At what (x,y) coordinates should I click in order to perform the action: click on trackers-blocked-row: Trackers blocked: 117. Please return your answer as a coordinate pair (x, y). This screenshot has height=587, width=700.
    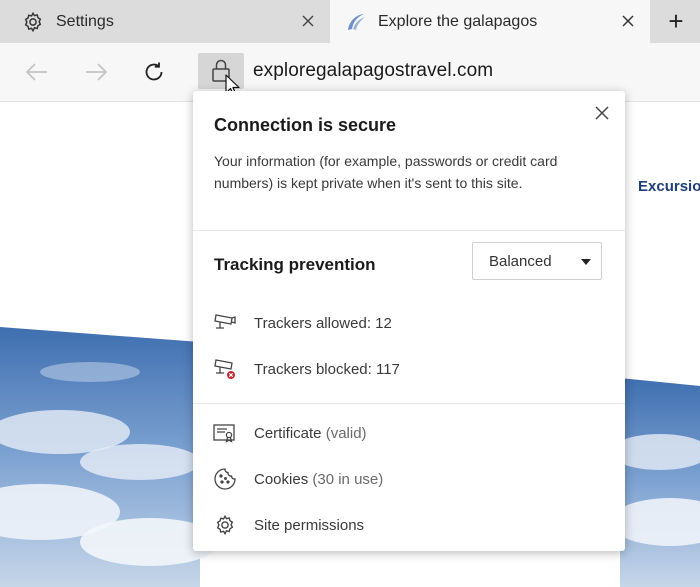
    Looking at the image, I should click on (306, 369).